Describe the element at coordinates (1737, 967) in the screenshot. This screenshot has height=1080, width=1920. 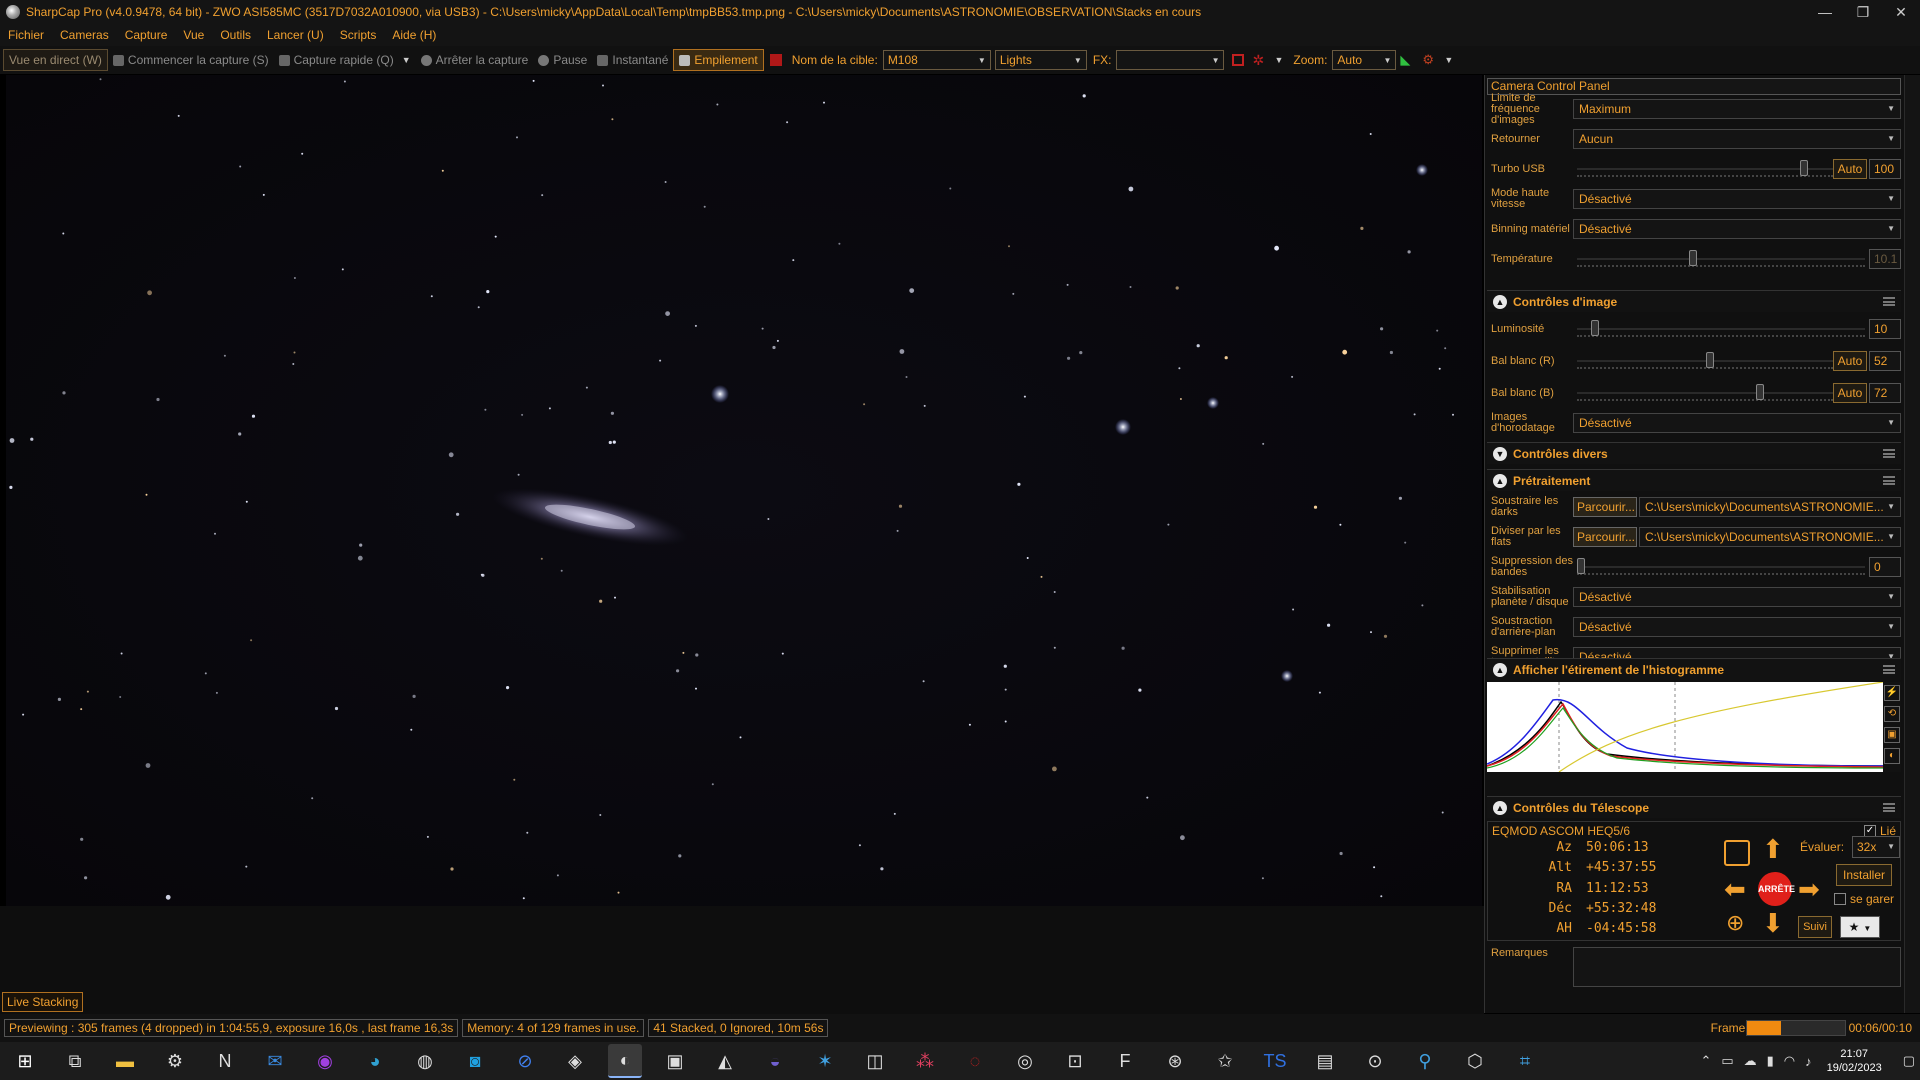
I see `remarks-input` at that location.